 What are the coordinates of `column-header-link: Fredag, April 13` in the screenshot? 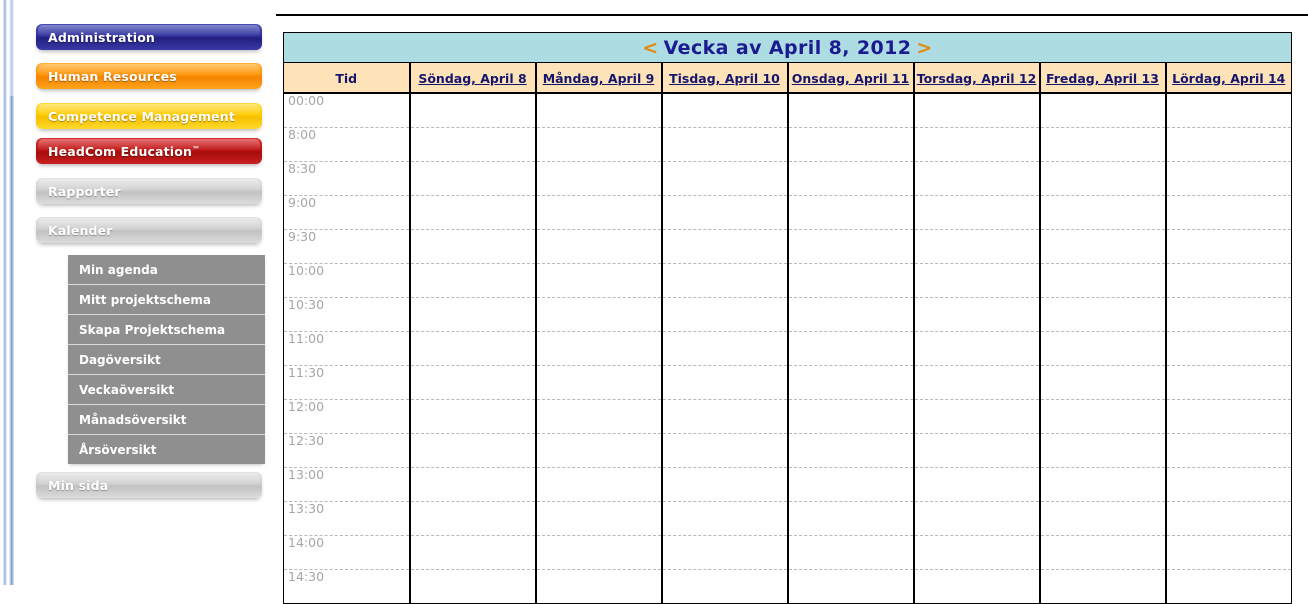 It's located at (1102, 78).